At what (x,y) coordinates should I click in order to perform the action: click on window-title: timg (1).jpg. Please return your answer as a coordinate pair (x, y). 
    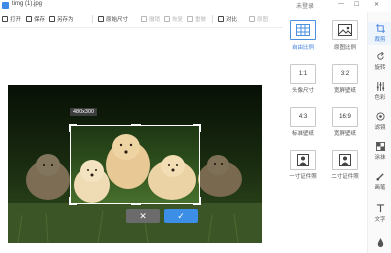
    Looking at the image, I should click on (27, 4).